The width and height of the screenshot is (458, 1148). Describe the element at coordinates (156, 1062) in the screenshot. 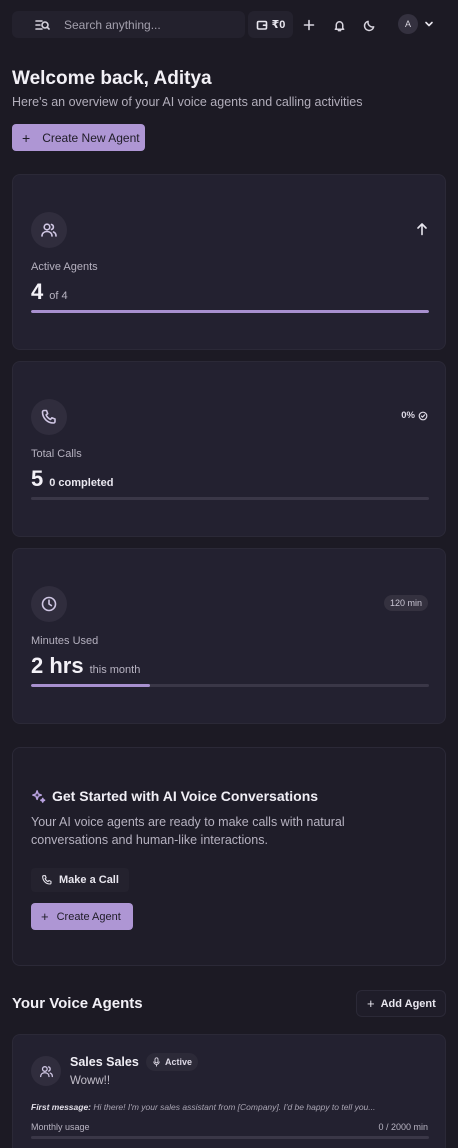

I see `microphone-icon` at that location.